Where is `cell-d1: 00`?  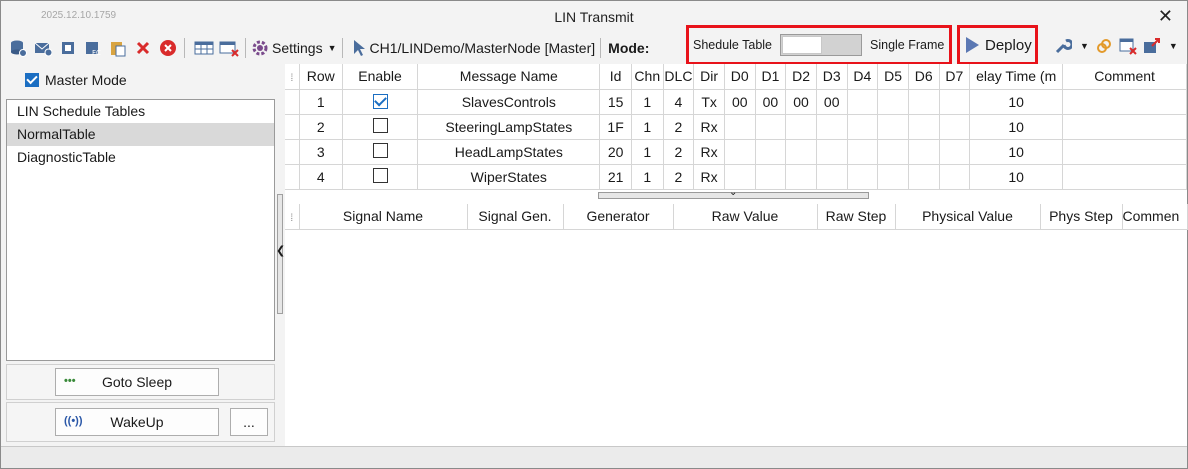 cell-d1: 00 is located at coordinates (771, 102).